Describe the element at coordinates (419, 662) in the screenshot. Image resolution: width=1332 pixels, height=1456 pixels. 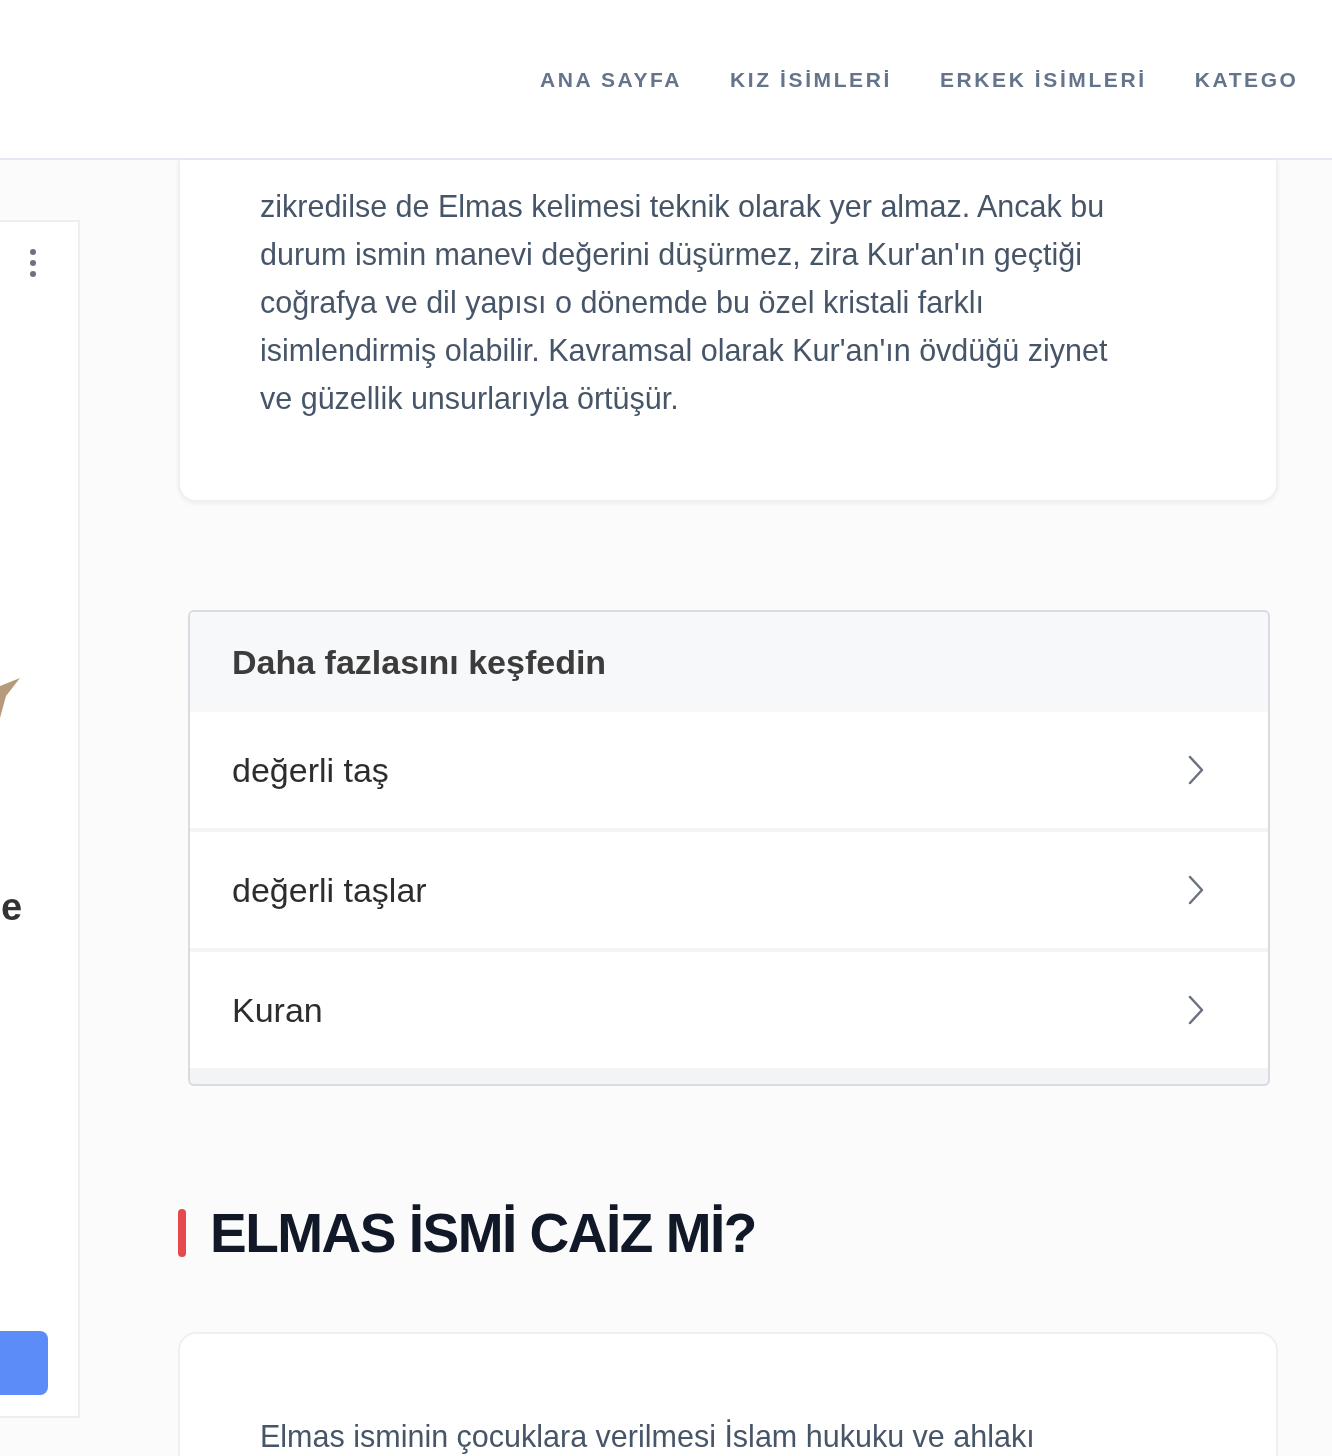
I see `explore-title: Daha fazlasını keşfedin` at that location.